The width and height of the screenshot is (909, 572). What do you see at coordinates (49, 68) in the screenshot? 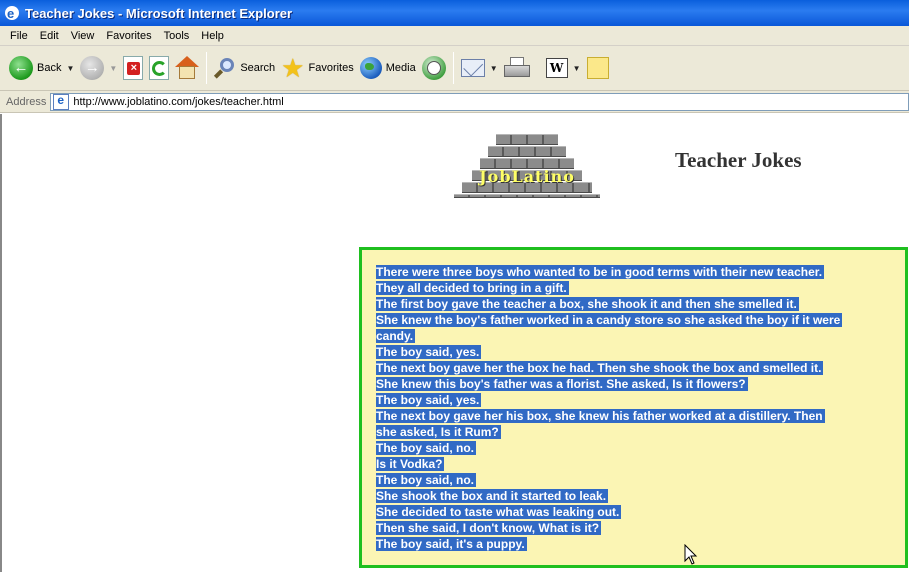
I see `back-label: Back` at bounding box center [49, 68].